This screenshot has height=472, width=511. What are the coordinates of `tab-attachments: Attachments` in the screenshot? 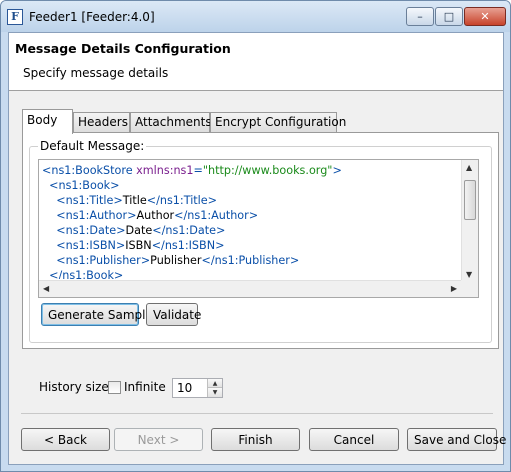 It's located at (171, 122).